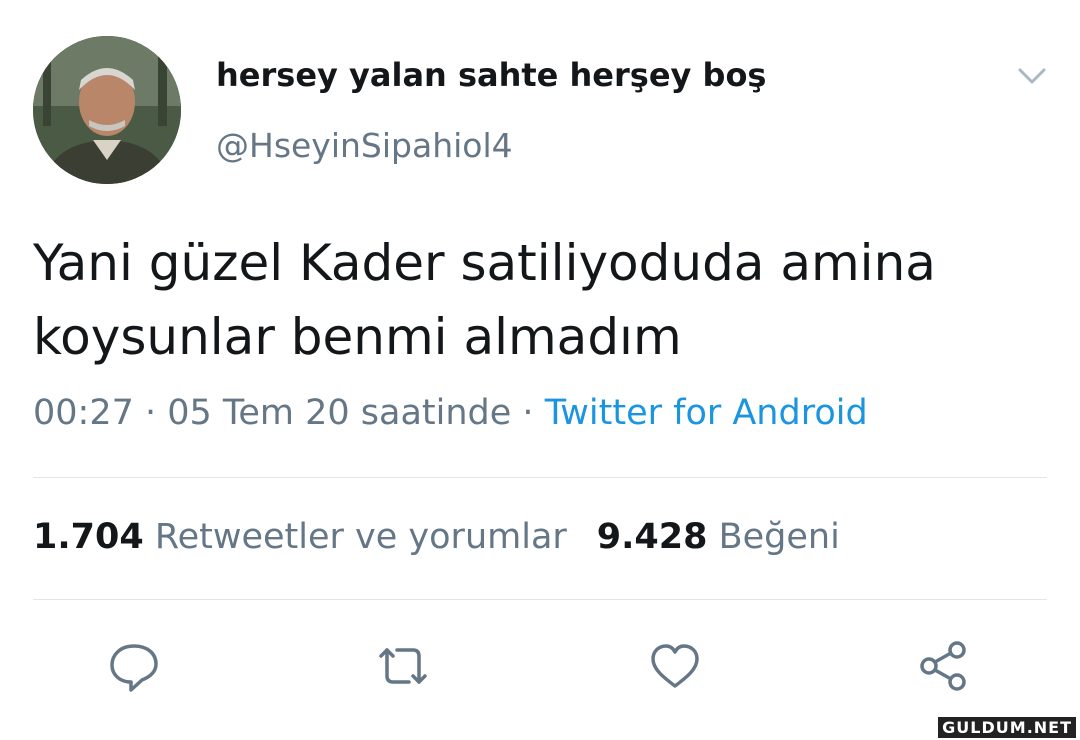 Image resolution: width=1080 pixels, height=740 pixels. Describe the element at coordinates (83, 413) in the screenshot. I see `tweet-time: 00:27` at that location.